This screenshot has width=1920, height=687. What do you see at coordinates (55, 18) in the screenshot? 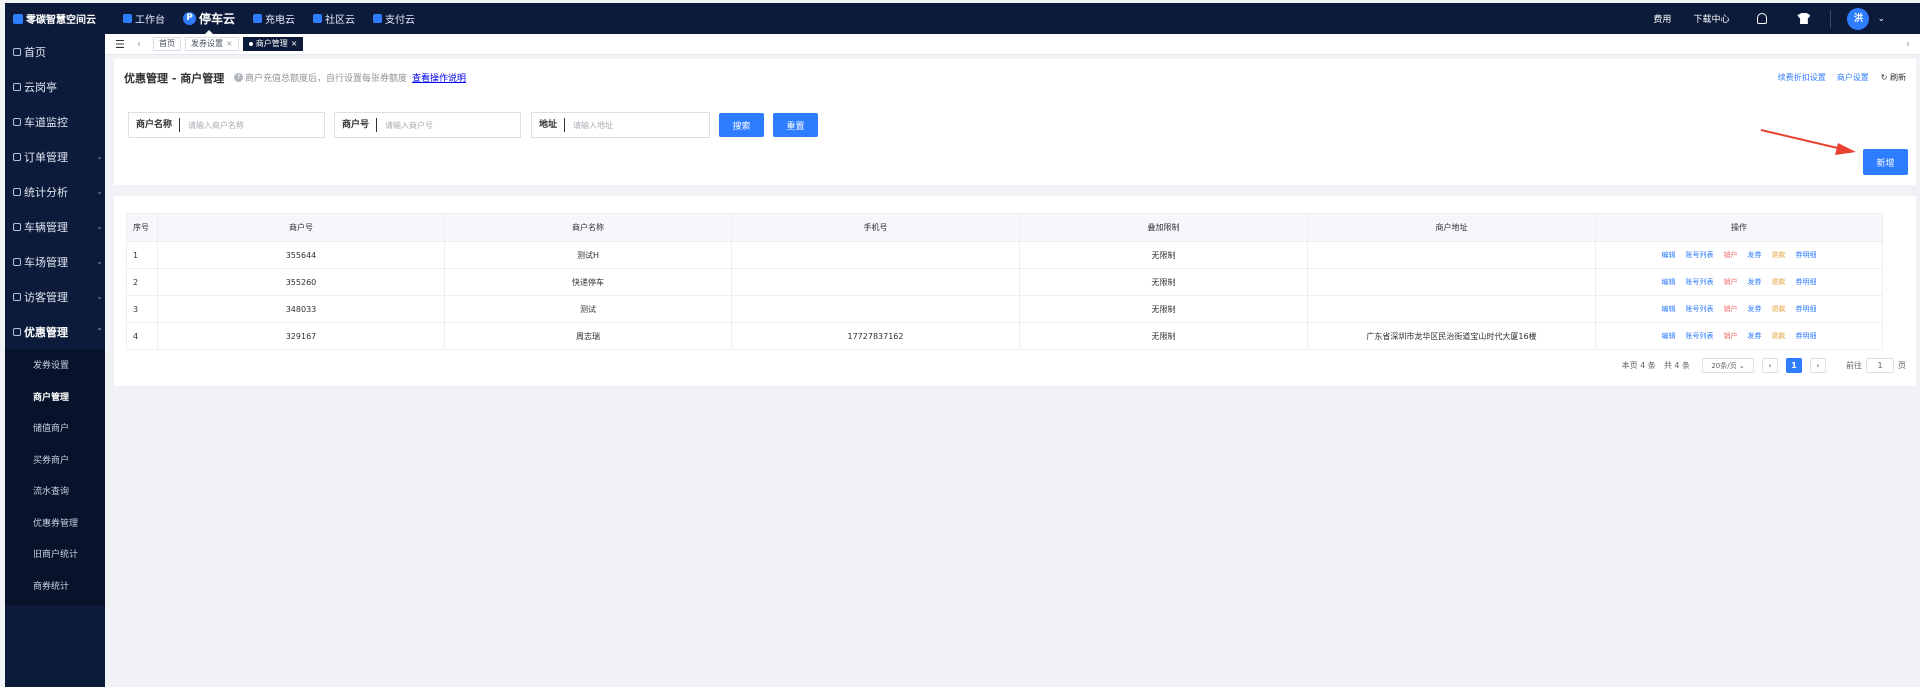
I see `brand: 零碳智慧空间云` at bounding box center [55, 18].